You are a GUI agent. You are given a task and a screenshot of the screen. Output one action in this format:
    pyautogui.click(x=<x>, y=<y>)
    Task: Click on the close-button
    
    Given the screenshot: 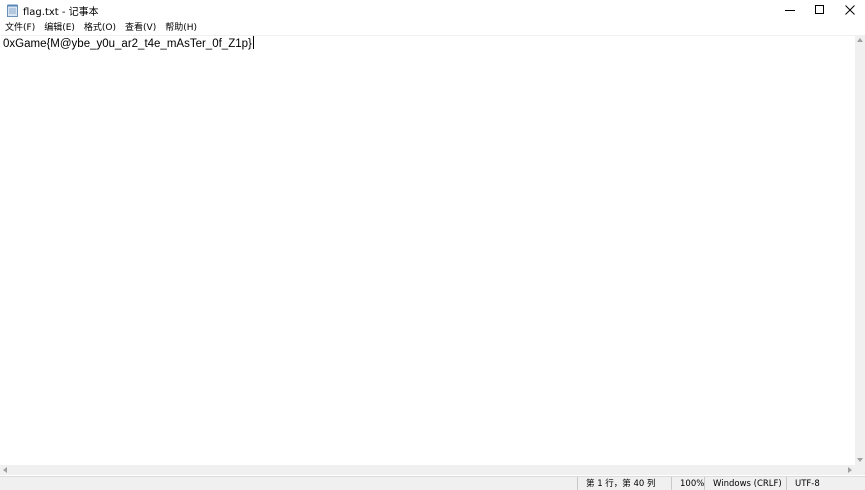 What is the action you would take?
    pyautogui.click(x=850, y=10)
    